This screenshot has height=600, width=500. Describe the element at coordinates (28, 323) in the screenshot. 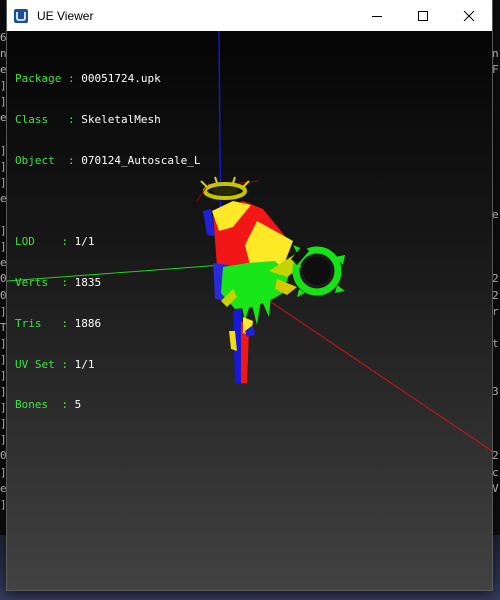

I see `info-label-tris: Tris` at that location.